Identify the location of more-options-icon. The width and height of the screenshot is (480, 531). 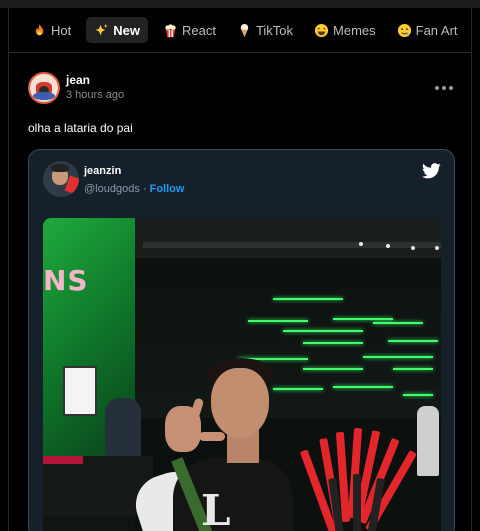
(444, 88).